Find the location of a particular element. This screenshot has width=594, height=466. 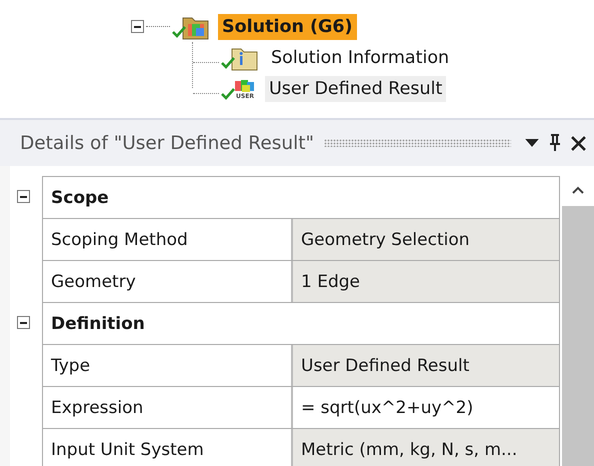

tree-item: Solution (G6) is located at coordinates (287, 27).